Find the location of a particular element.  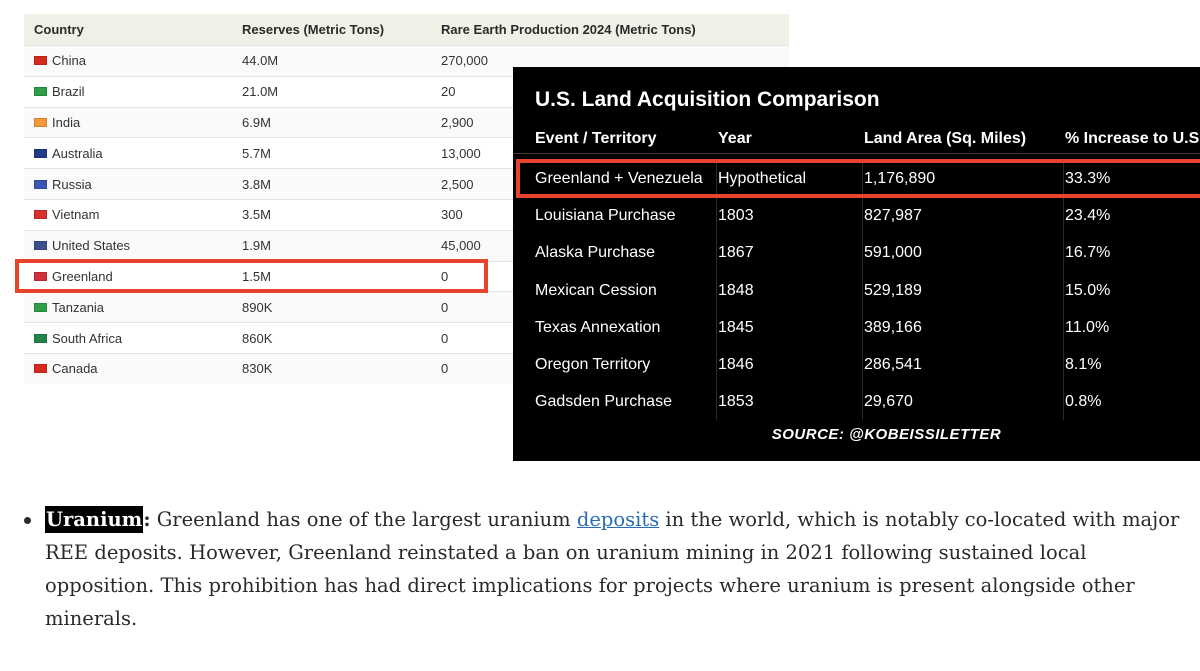

reserves-cell: 830K is located at coordinates (257, 369).